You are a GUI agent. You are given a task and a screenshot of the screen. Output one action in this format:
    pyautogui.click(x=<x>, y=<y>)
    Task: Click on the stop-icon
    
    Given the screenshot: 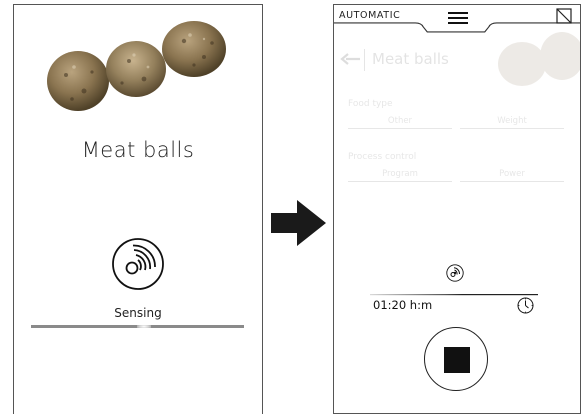 What is the action you would take?
    pyautogui.click(x=457, y=360)
    